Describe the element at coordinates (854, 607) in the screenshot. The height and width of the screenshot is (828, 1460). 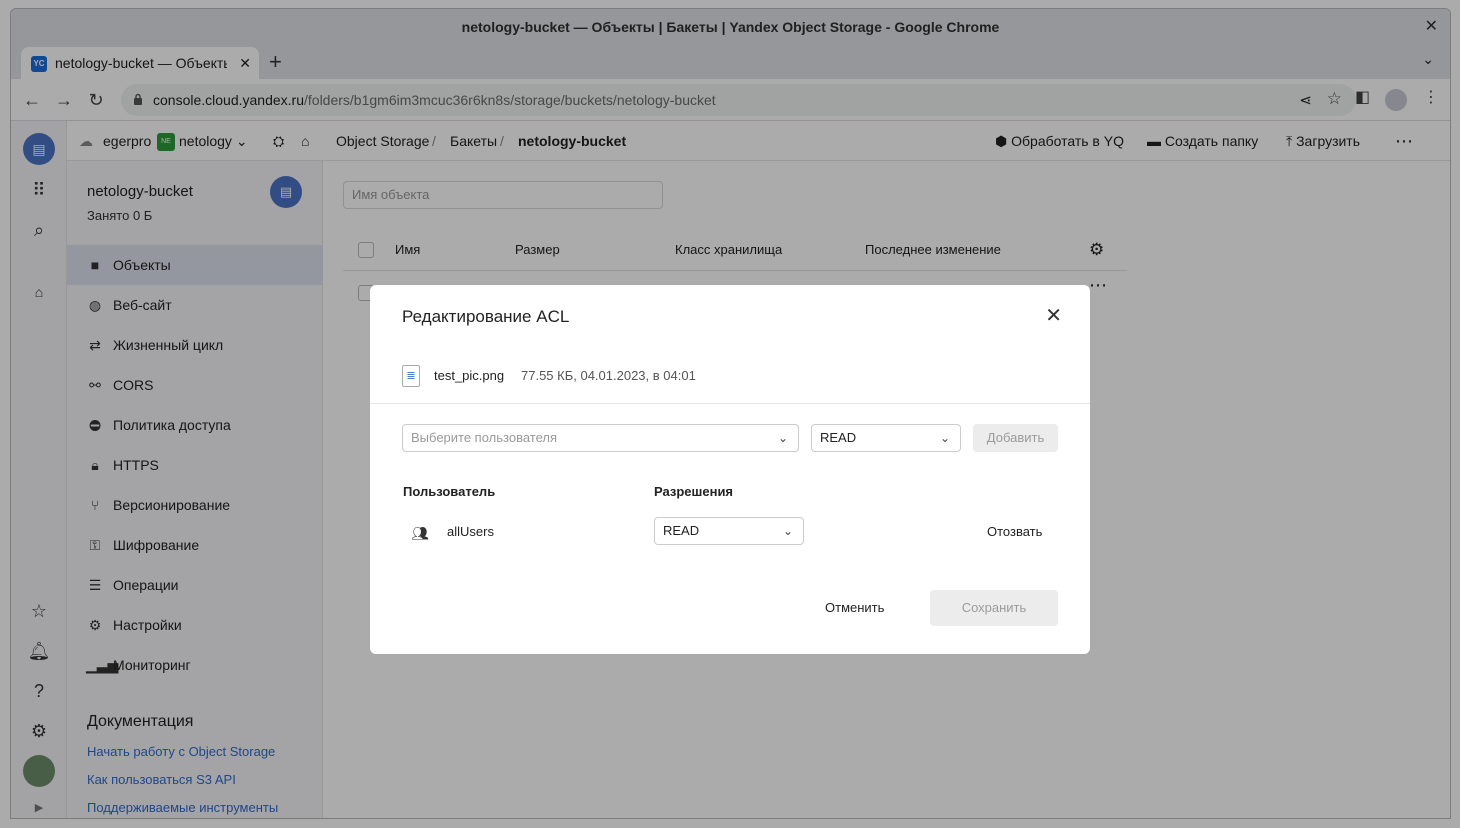
I see `cancel-button: Отменить` at that location.